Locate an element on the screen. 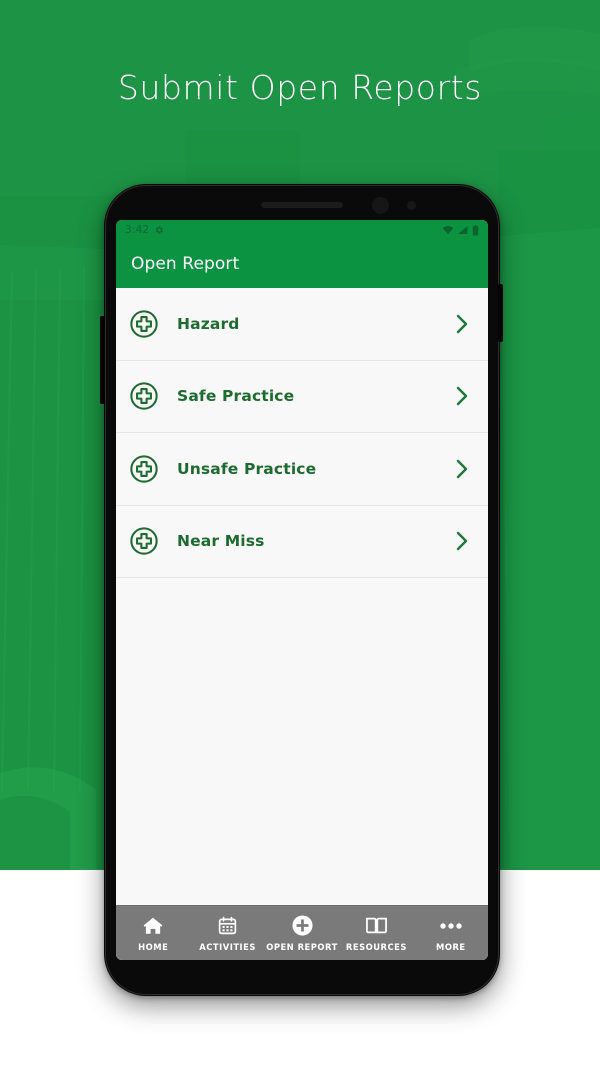  cellular-signal-icon is located at coordinates (463, 230).